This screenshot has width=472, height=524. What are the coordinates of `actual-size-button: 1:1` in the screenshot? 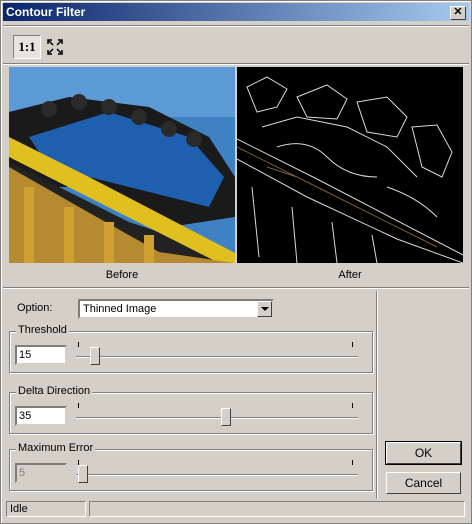 It's located at (27, 47).